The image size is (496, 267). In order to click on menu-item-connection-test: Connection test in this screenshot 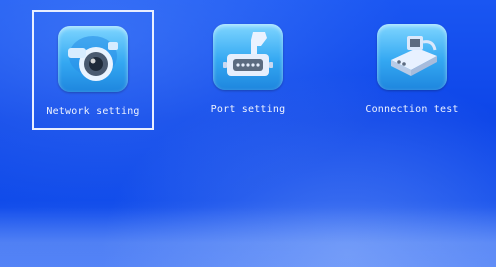, I will do `click(412, 70)`.